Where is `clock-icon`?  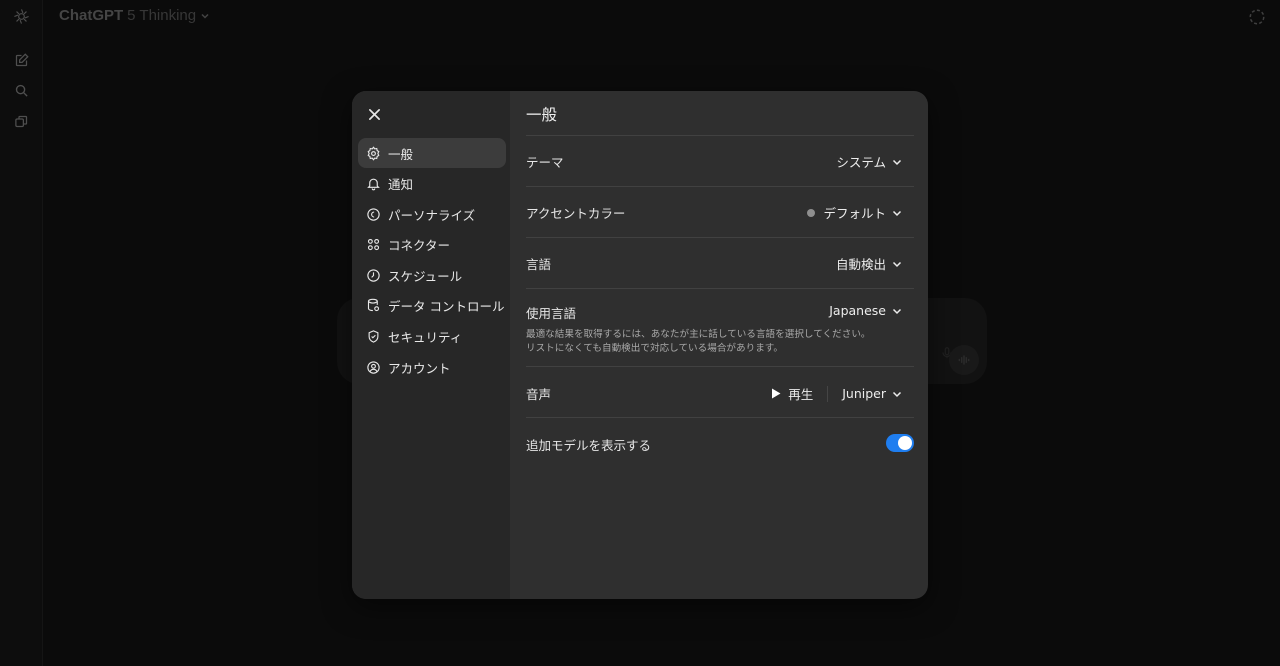
clock-icon is located at coordinates (373, 275).